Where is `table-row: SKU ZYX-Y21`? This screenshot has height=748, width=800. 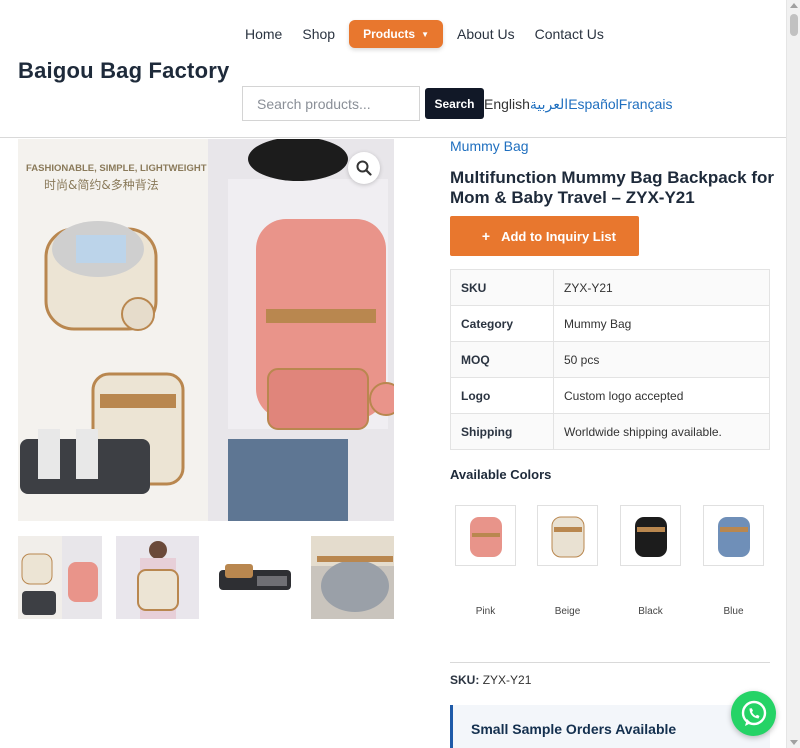
table-row: SKU ZYX-Y21 is located at coordinates (610, 287).